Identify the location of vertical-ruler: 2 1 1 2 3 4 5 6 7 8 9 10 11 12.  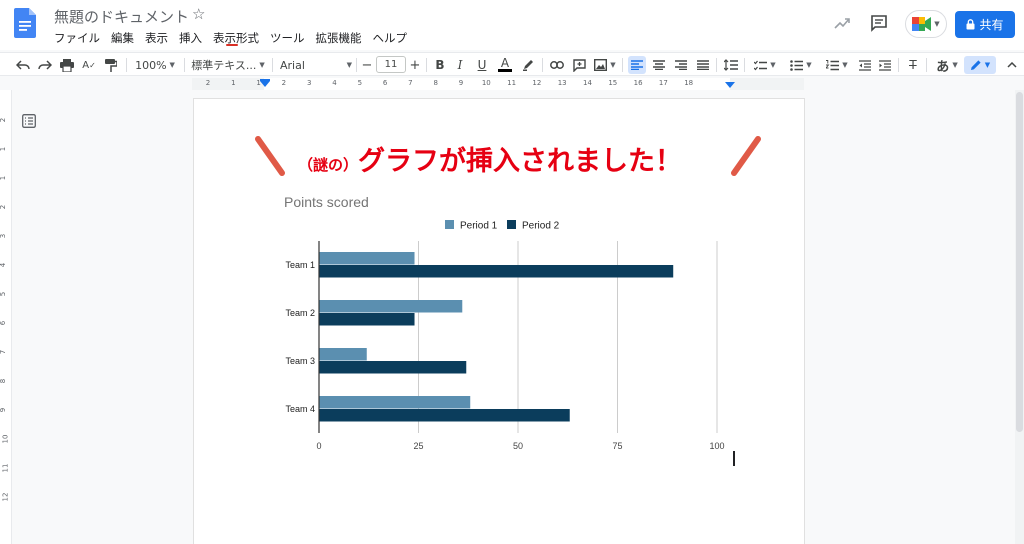
(6, 317).